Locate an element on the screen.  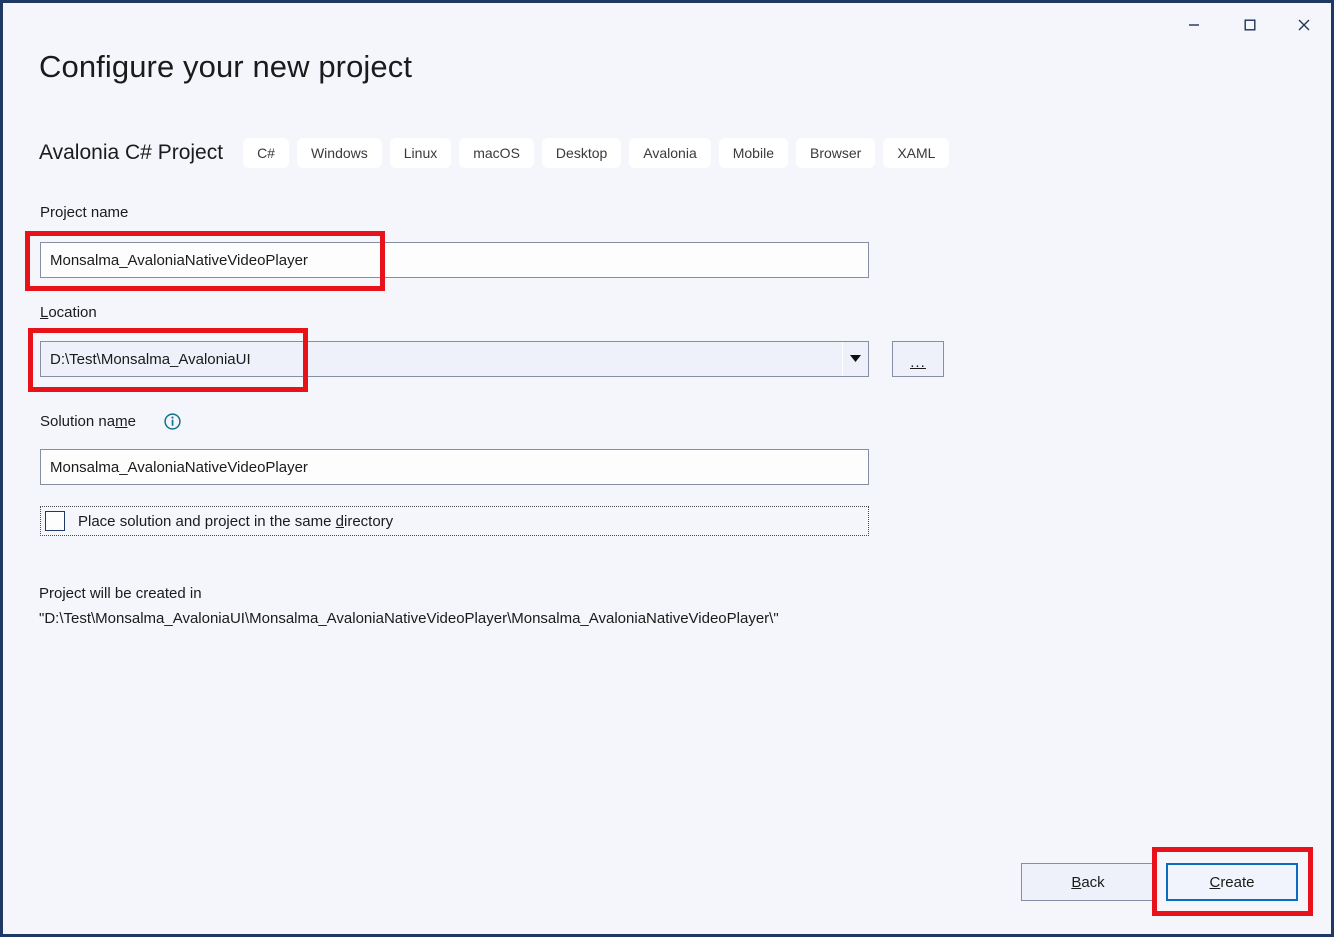
info-icon-glyph is located at coordinates (172, 421).